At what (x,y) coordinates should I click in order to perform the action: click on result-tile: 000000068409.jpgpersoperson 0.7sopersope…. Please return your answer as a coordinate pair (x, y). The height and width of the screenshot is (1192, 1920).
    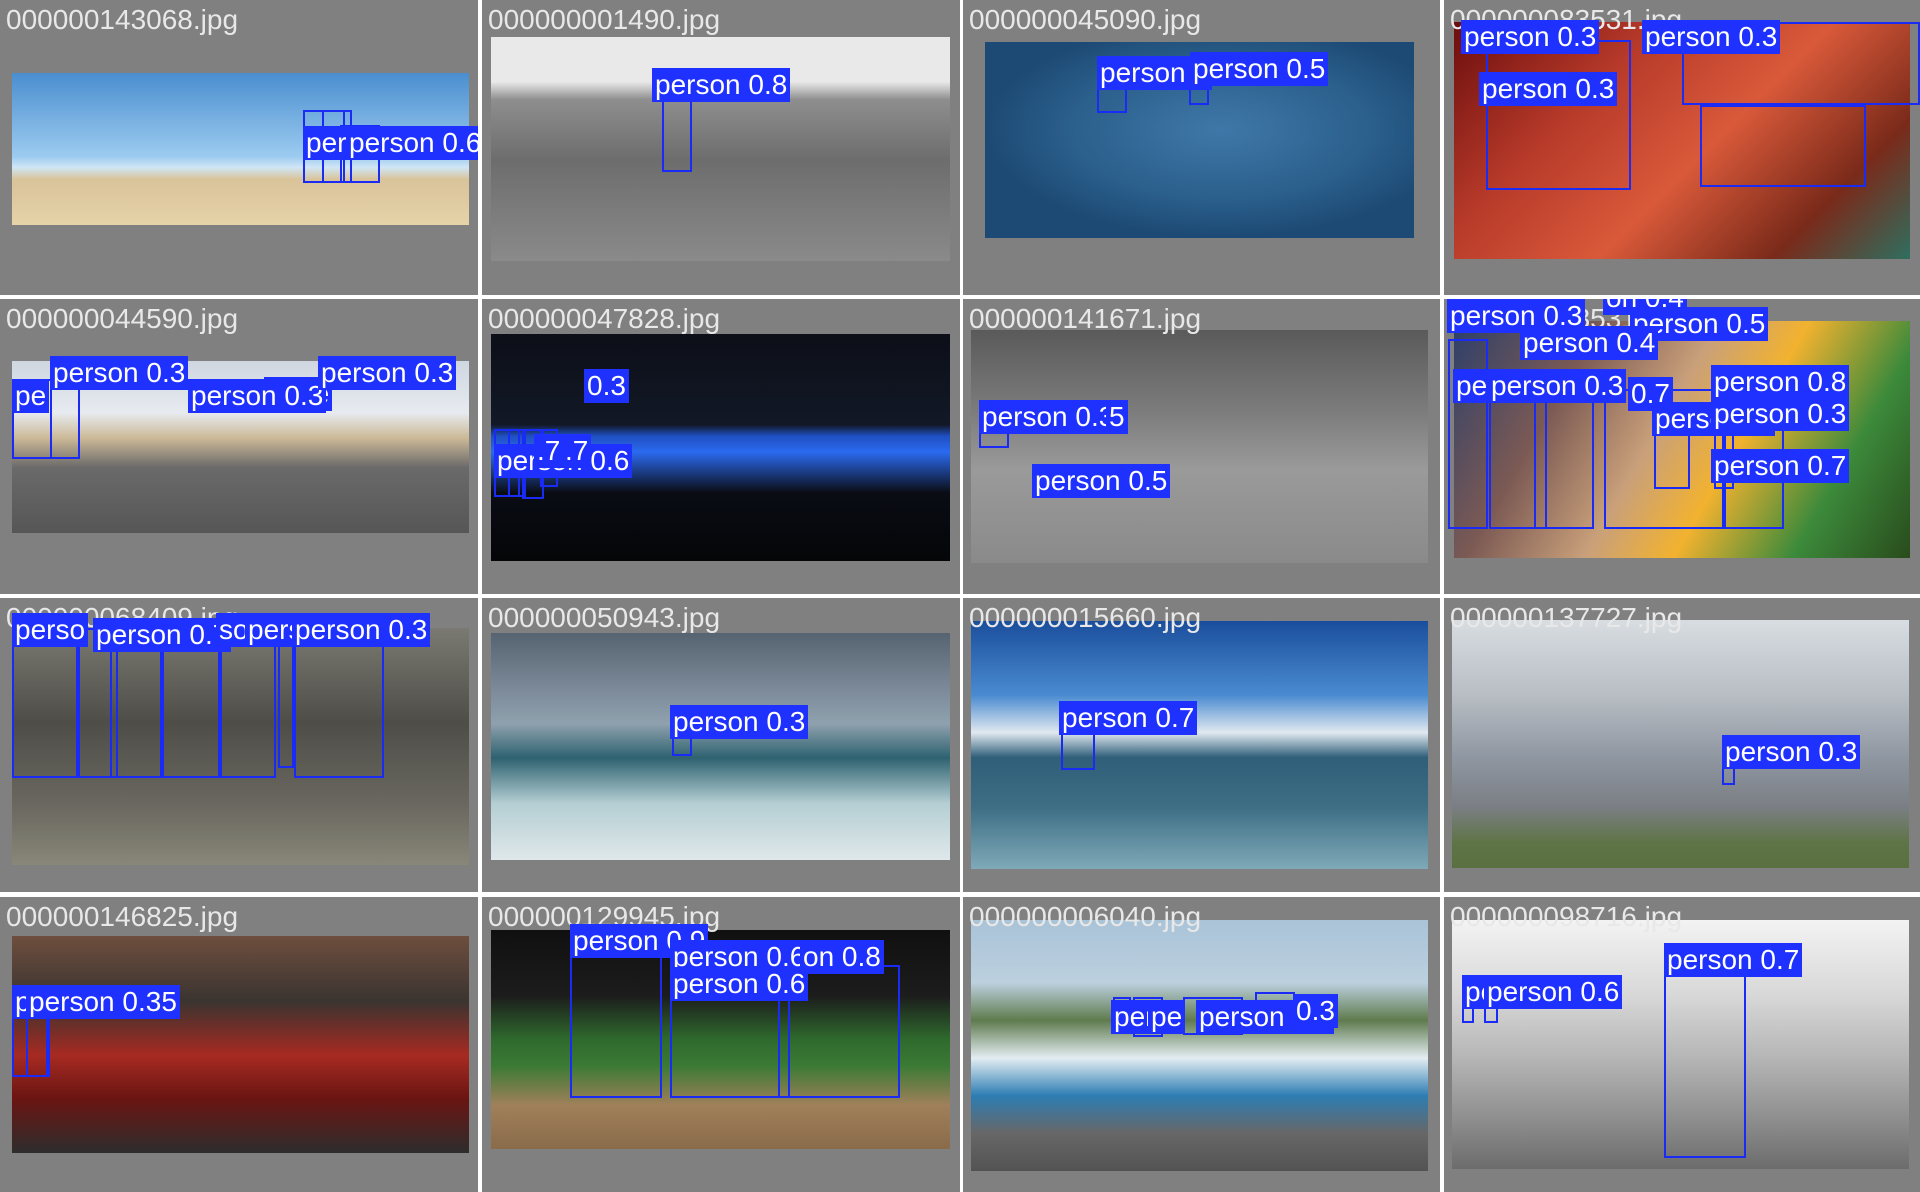
    Looking at the image, I should click on (239, 745).